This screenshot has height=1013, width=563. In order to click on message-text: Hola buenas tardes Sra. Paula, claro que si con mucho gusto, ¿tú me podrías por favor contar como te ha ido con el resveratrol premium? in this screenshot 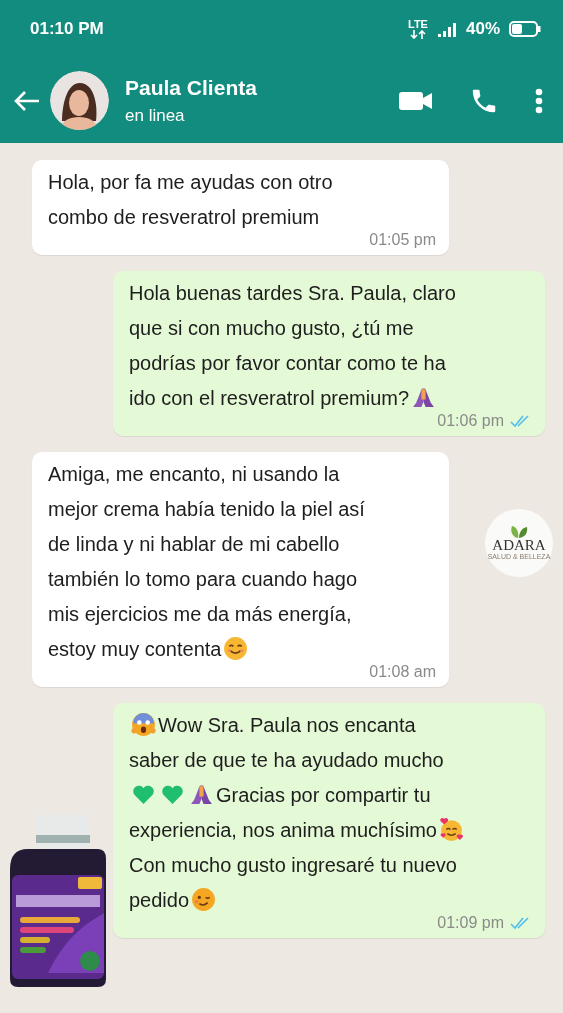, I will do `click(292, 346)`.